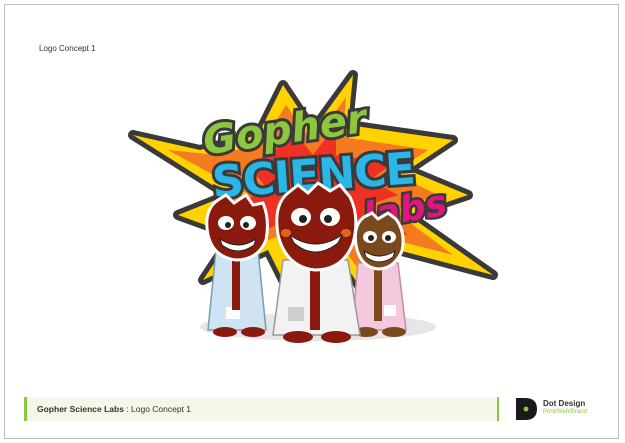  I want to click on footer-title: Gopher Science Labs, so click(80, 409).